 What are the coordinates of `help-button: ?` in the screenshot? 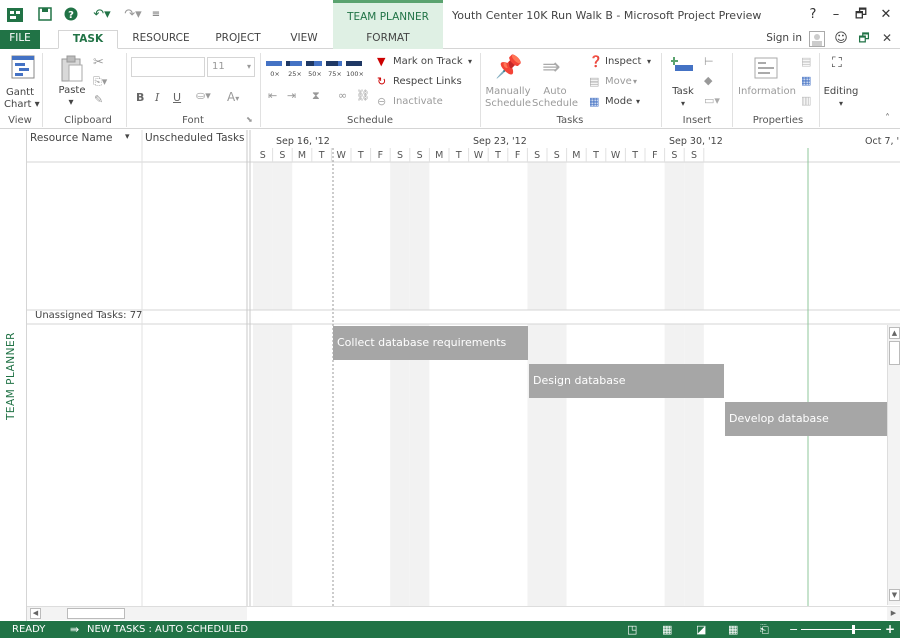 It's located at (813, 15).